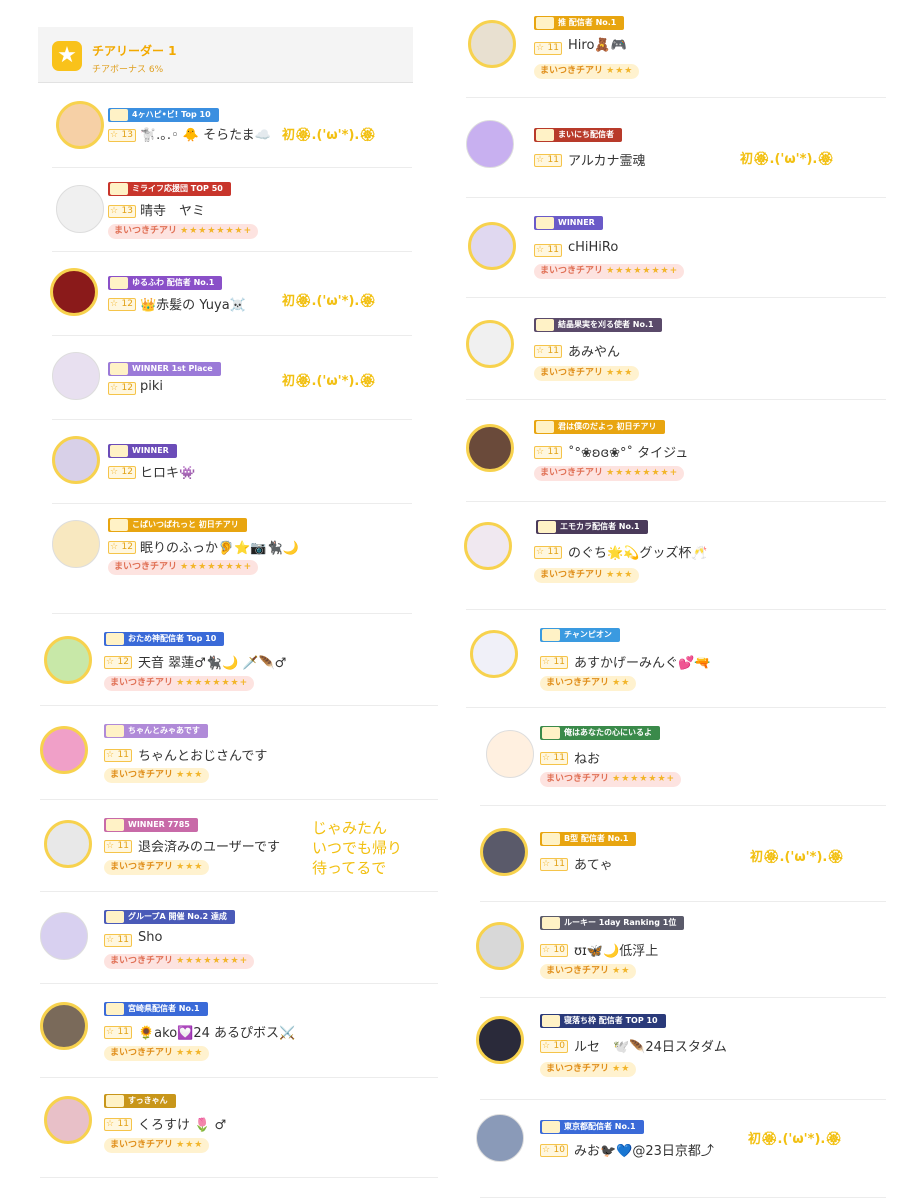 This screenshot has height=1200, width=899. I want to click on user-name: アルカナ霊魂, so click(606, 159).